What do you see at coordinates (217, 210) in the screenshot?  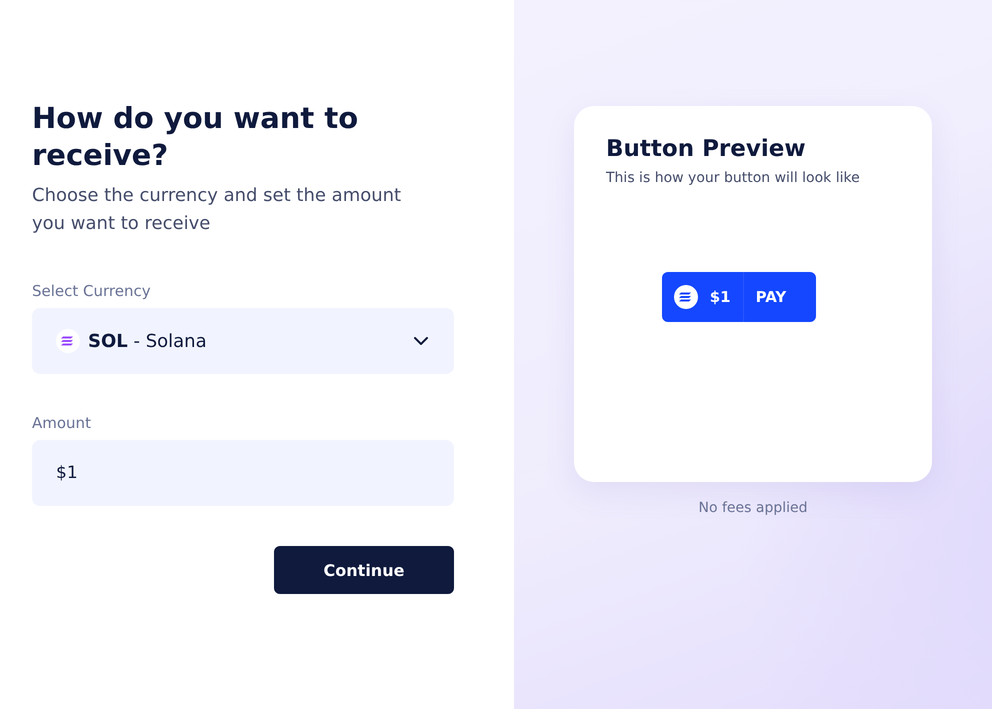 I see `form-subtitle: Choose the currency and set the amount you want to receive` at bounding box center [217, 210].